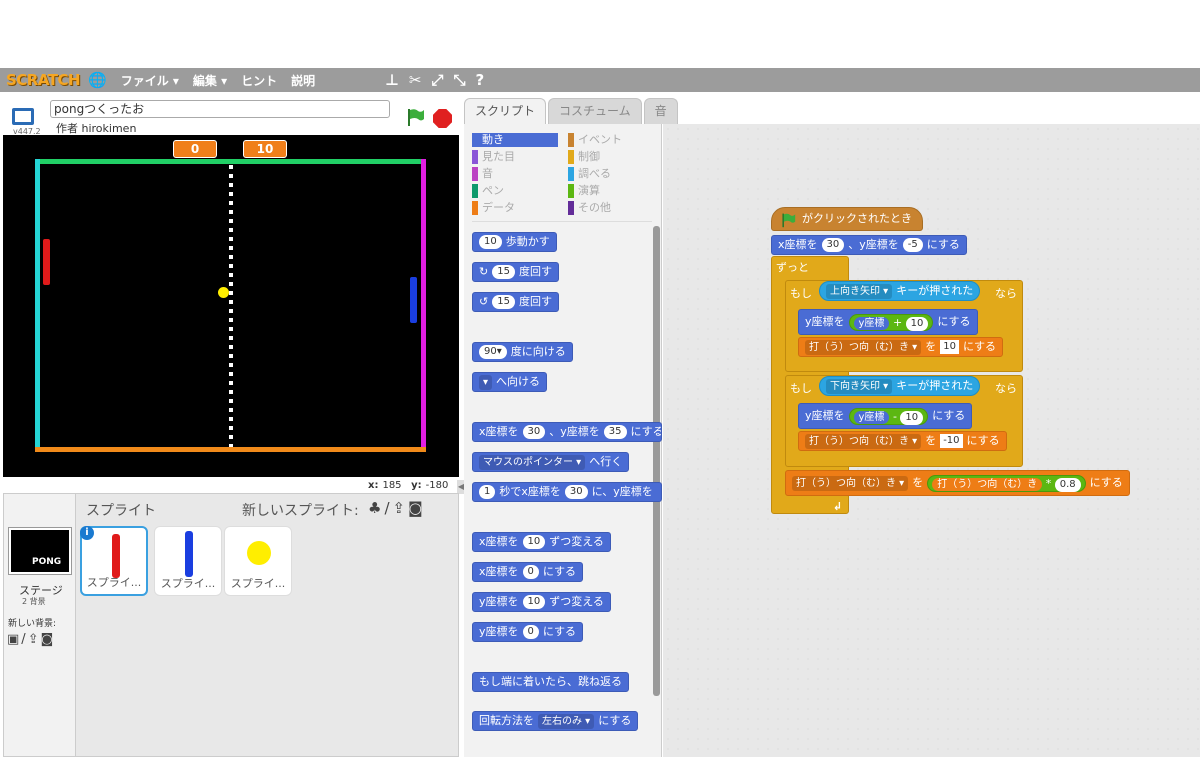  What do you see at coordinates (392, 485) in the screenshot?
I see `coord-x: 185` at bounding box center [392, 485].